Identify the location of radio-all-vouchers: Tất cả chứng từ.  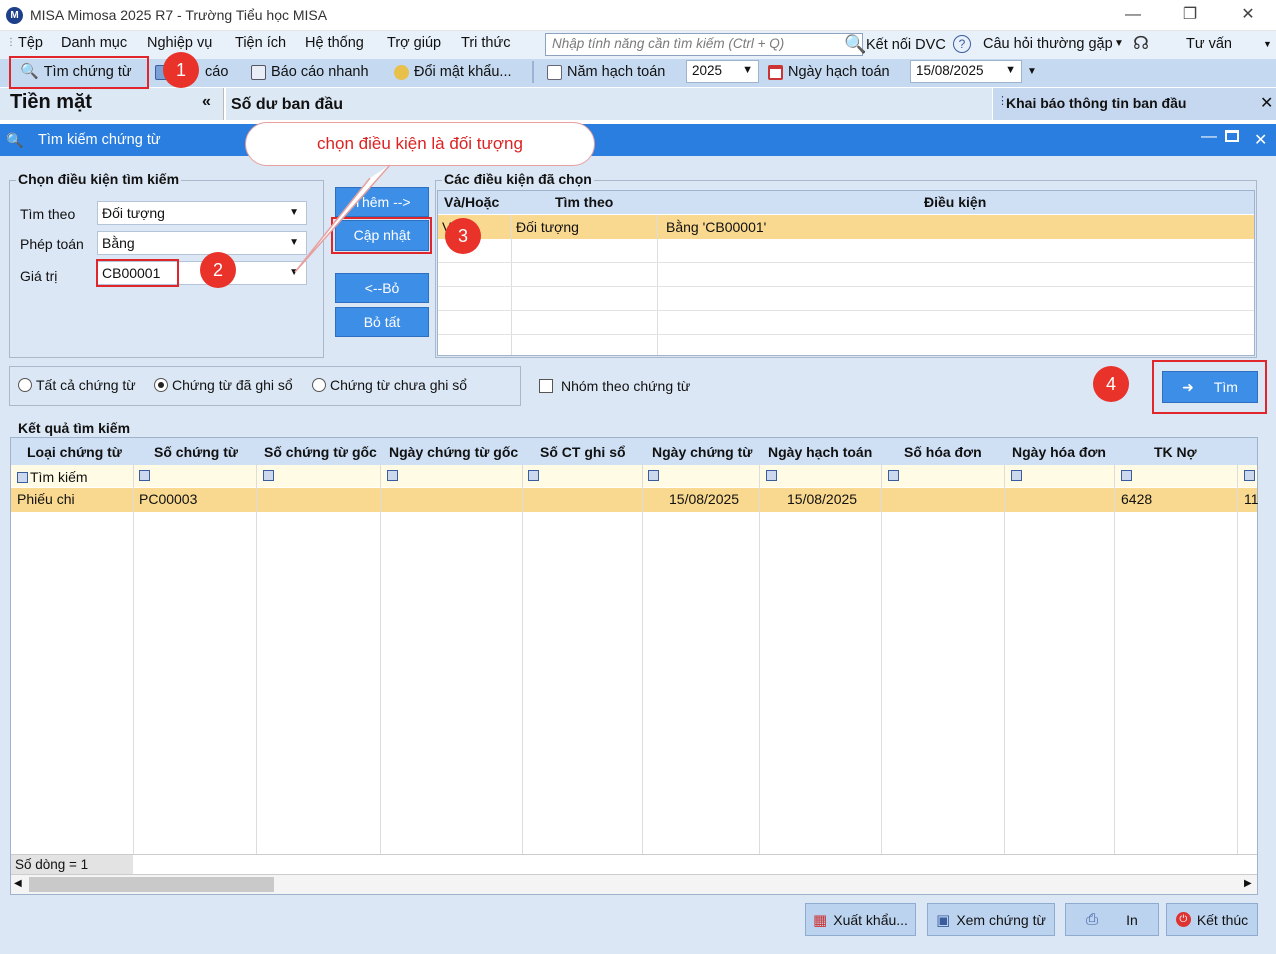
(77, 385).